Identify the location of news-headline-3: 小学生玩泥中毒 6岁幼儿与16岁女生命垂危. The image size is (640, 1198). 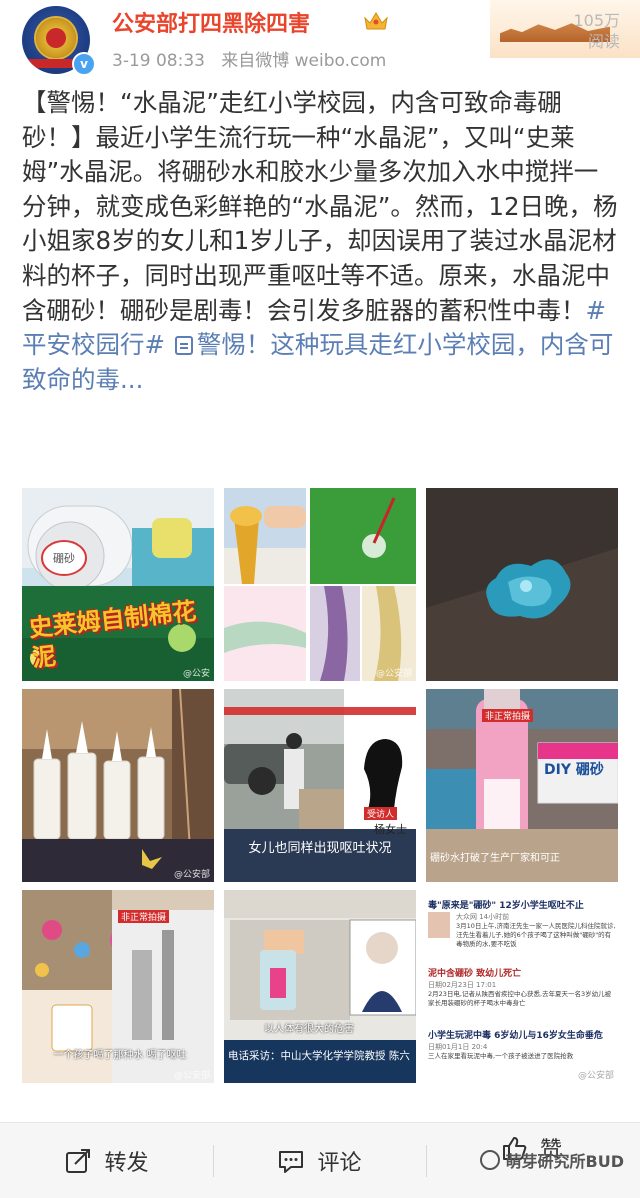
(515, 1036).